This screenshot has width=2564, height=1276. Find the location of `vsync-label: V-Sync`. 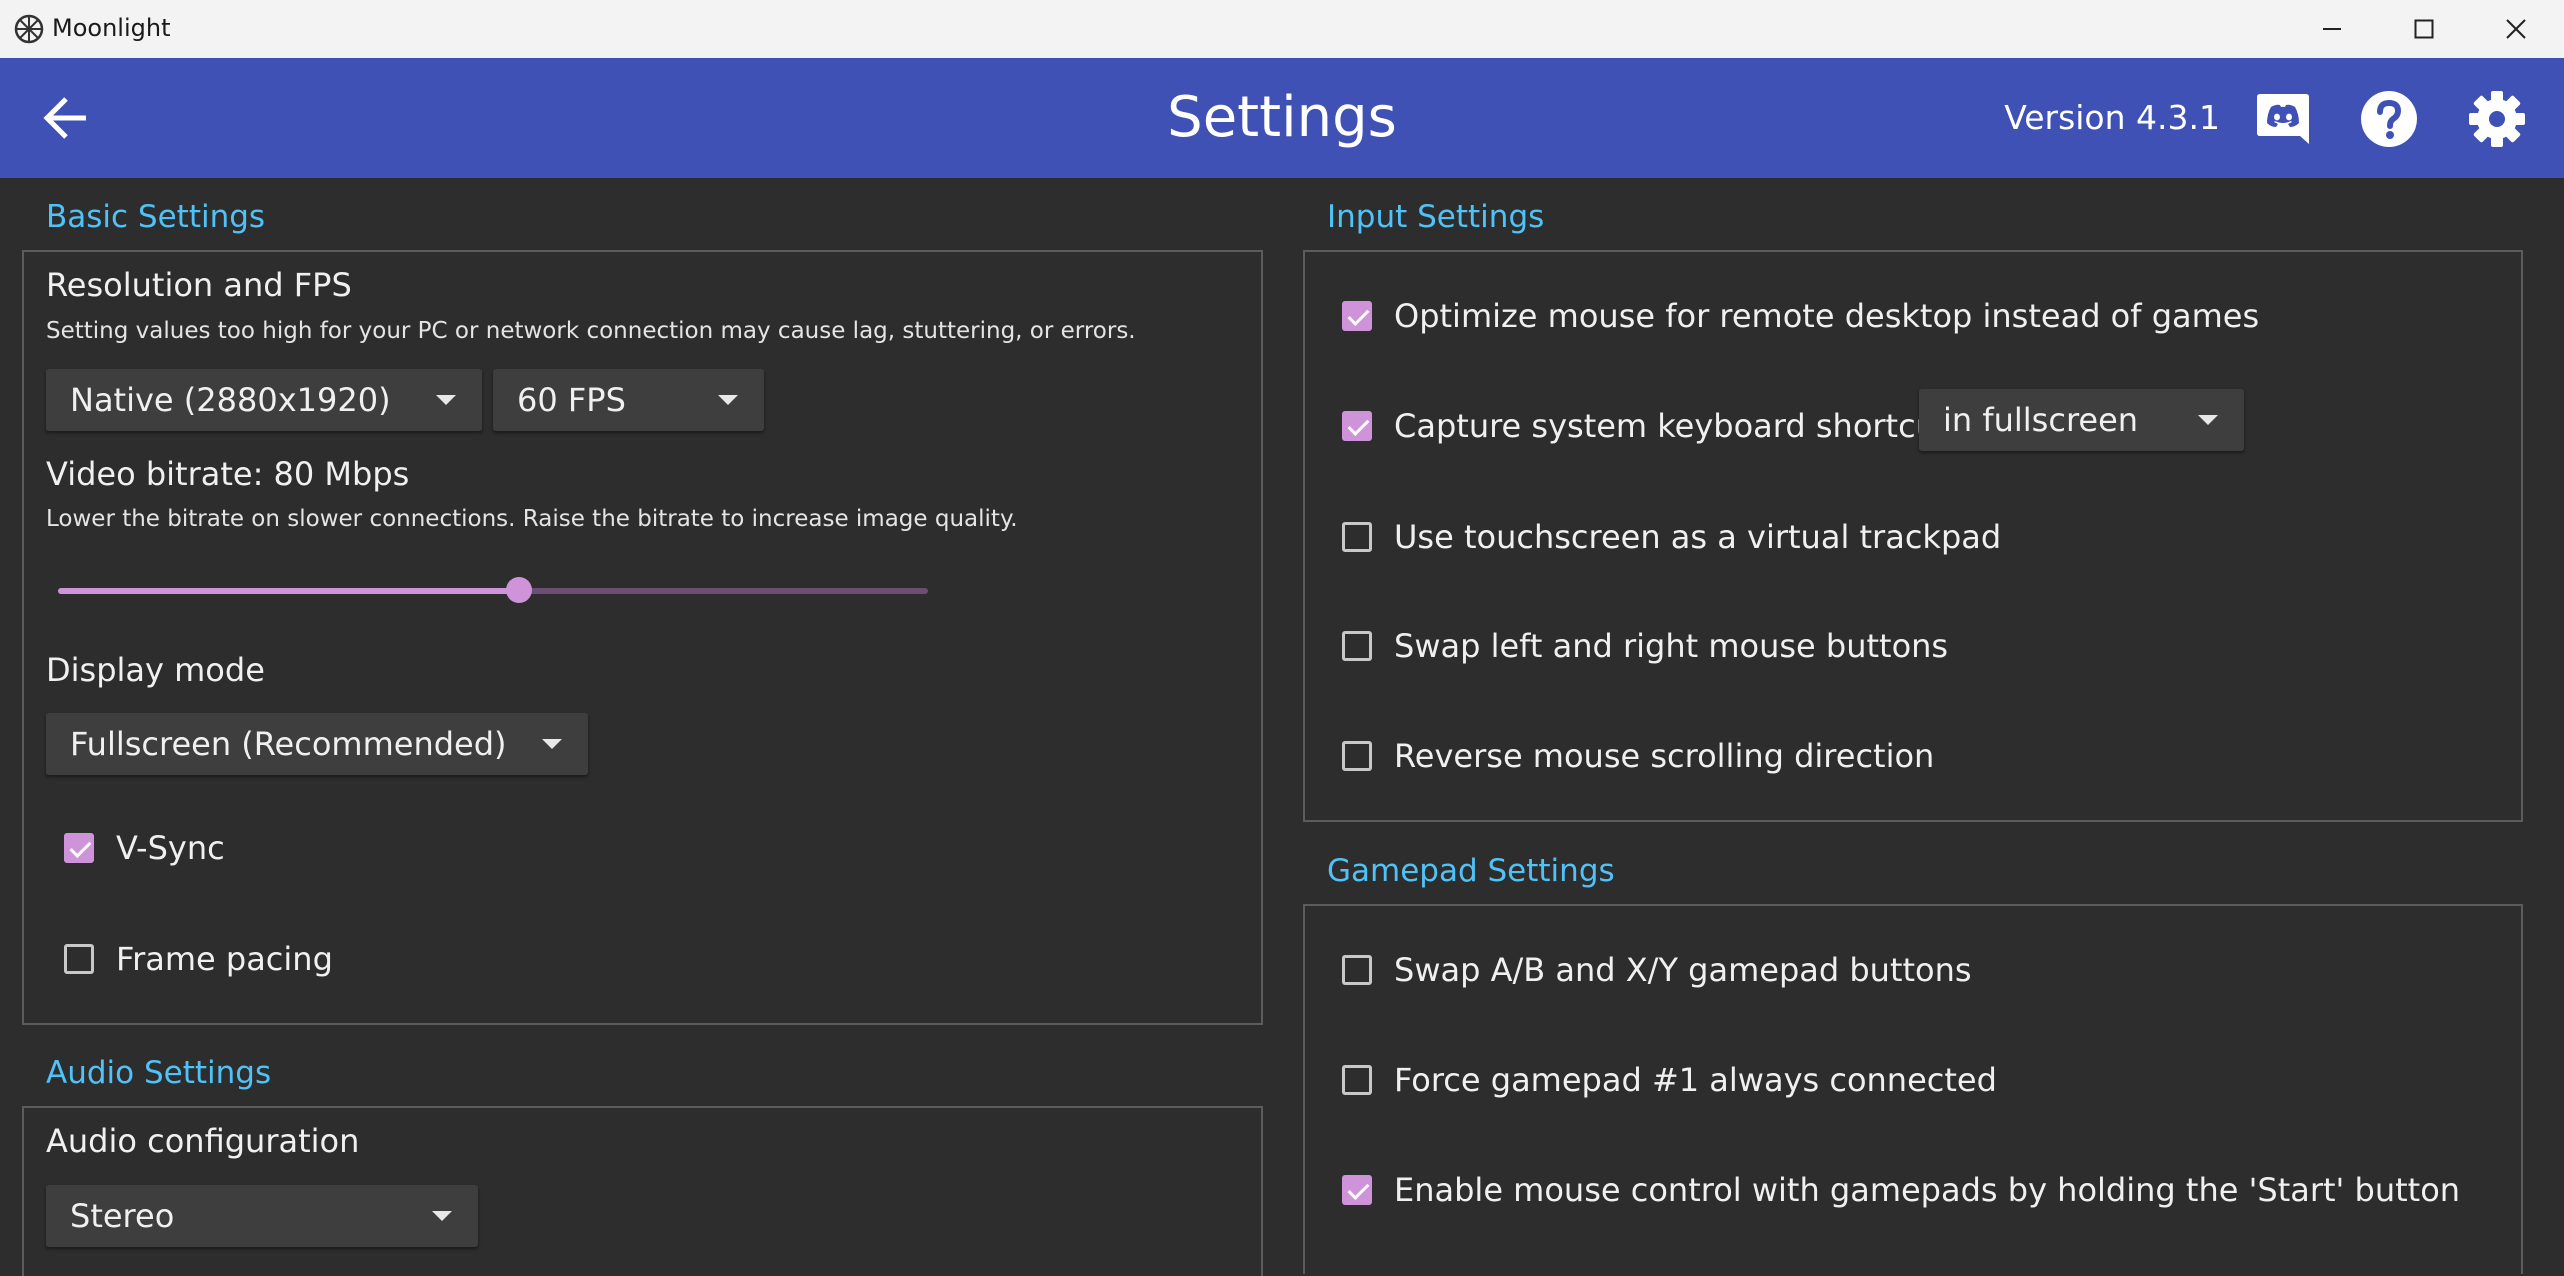

vsync-label: V-Sync is located at coordinates (170, 848).